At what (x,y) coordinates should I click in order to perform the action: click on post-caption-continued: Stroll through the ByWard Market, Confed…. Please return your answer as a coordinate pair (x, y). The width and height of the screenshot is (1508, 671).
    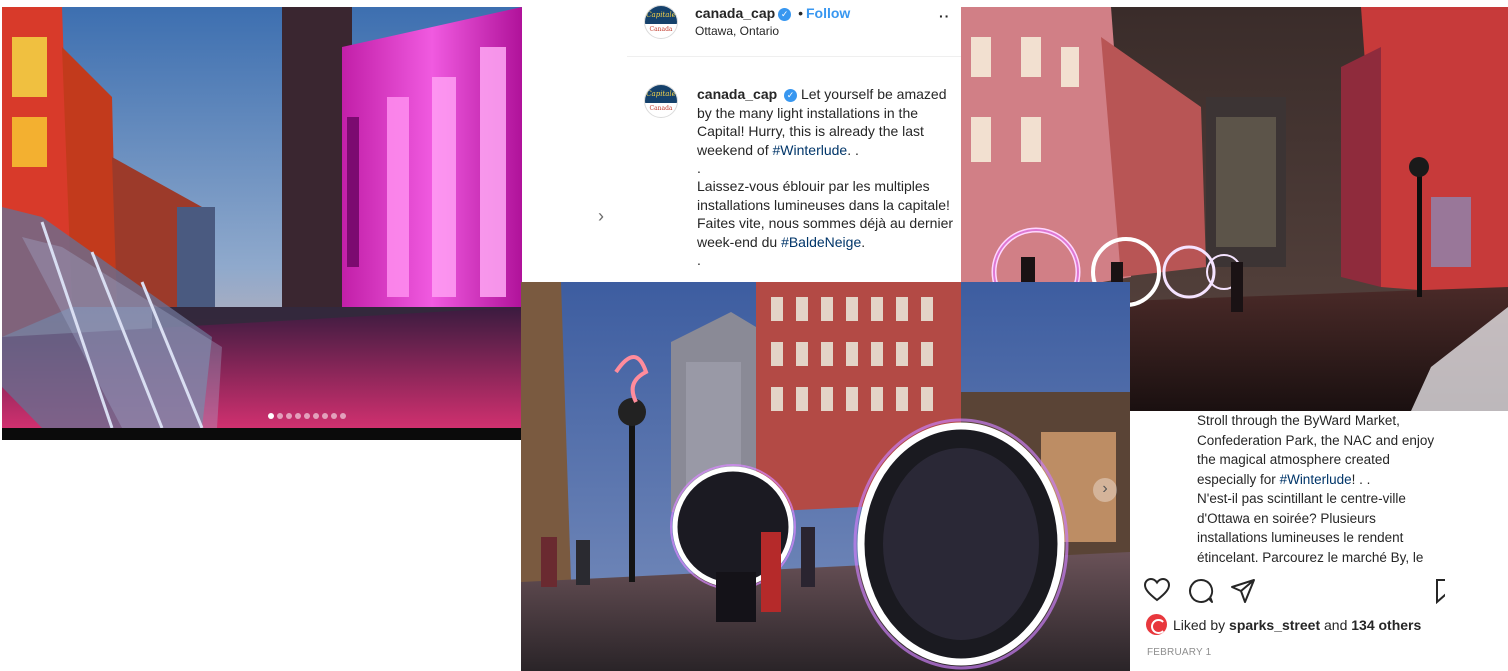
    Looking at the image, I should click on (1287, 541).